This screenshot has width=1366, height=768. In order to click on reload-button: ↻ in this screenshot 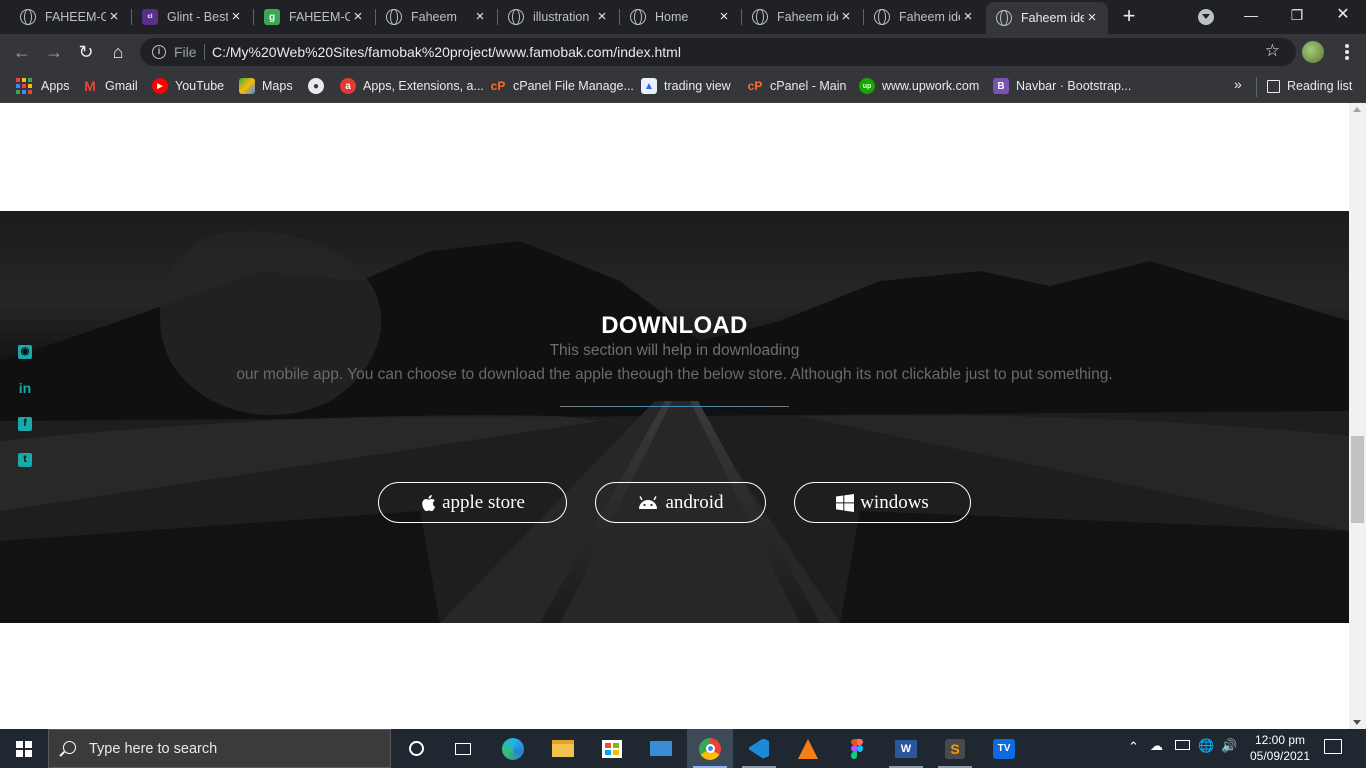, I will do `click(86, 52)`.